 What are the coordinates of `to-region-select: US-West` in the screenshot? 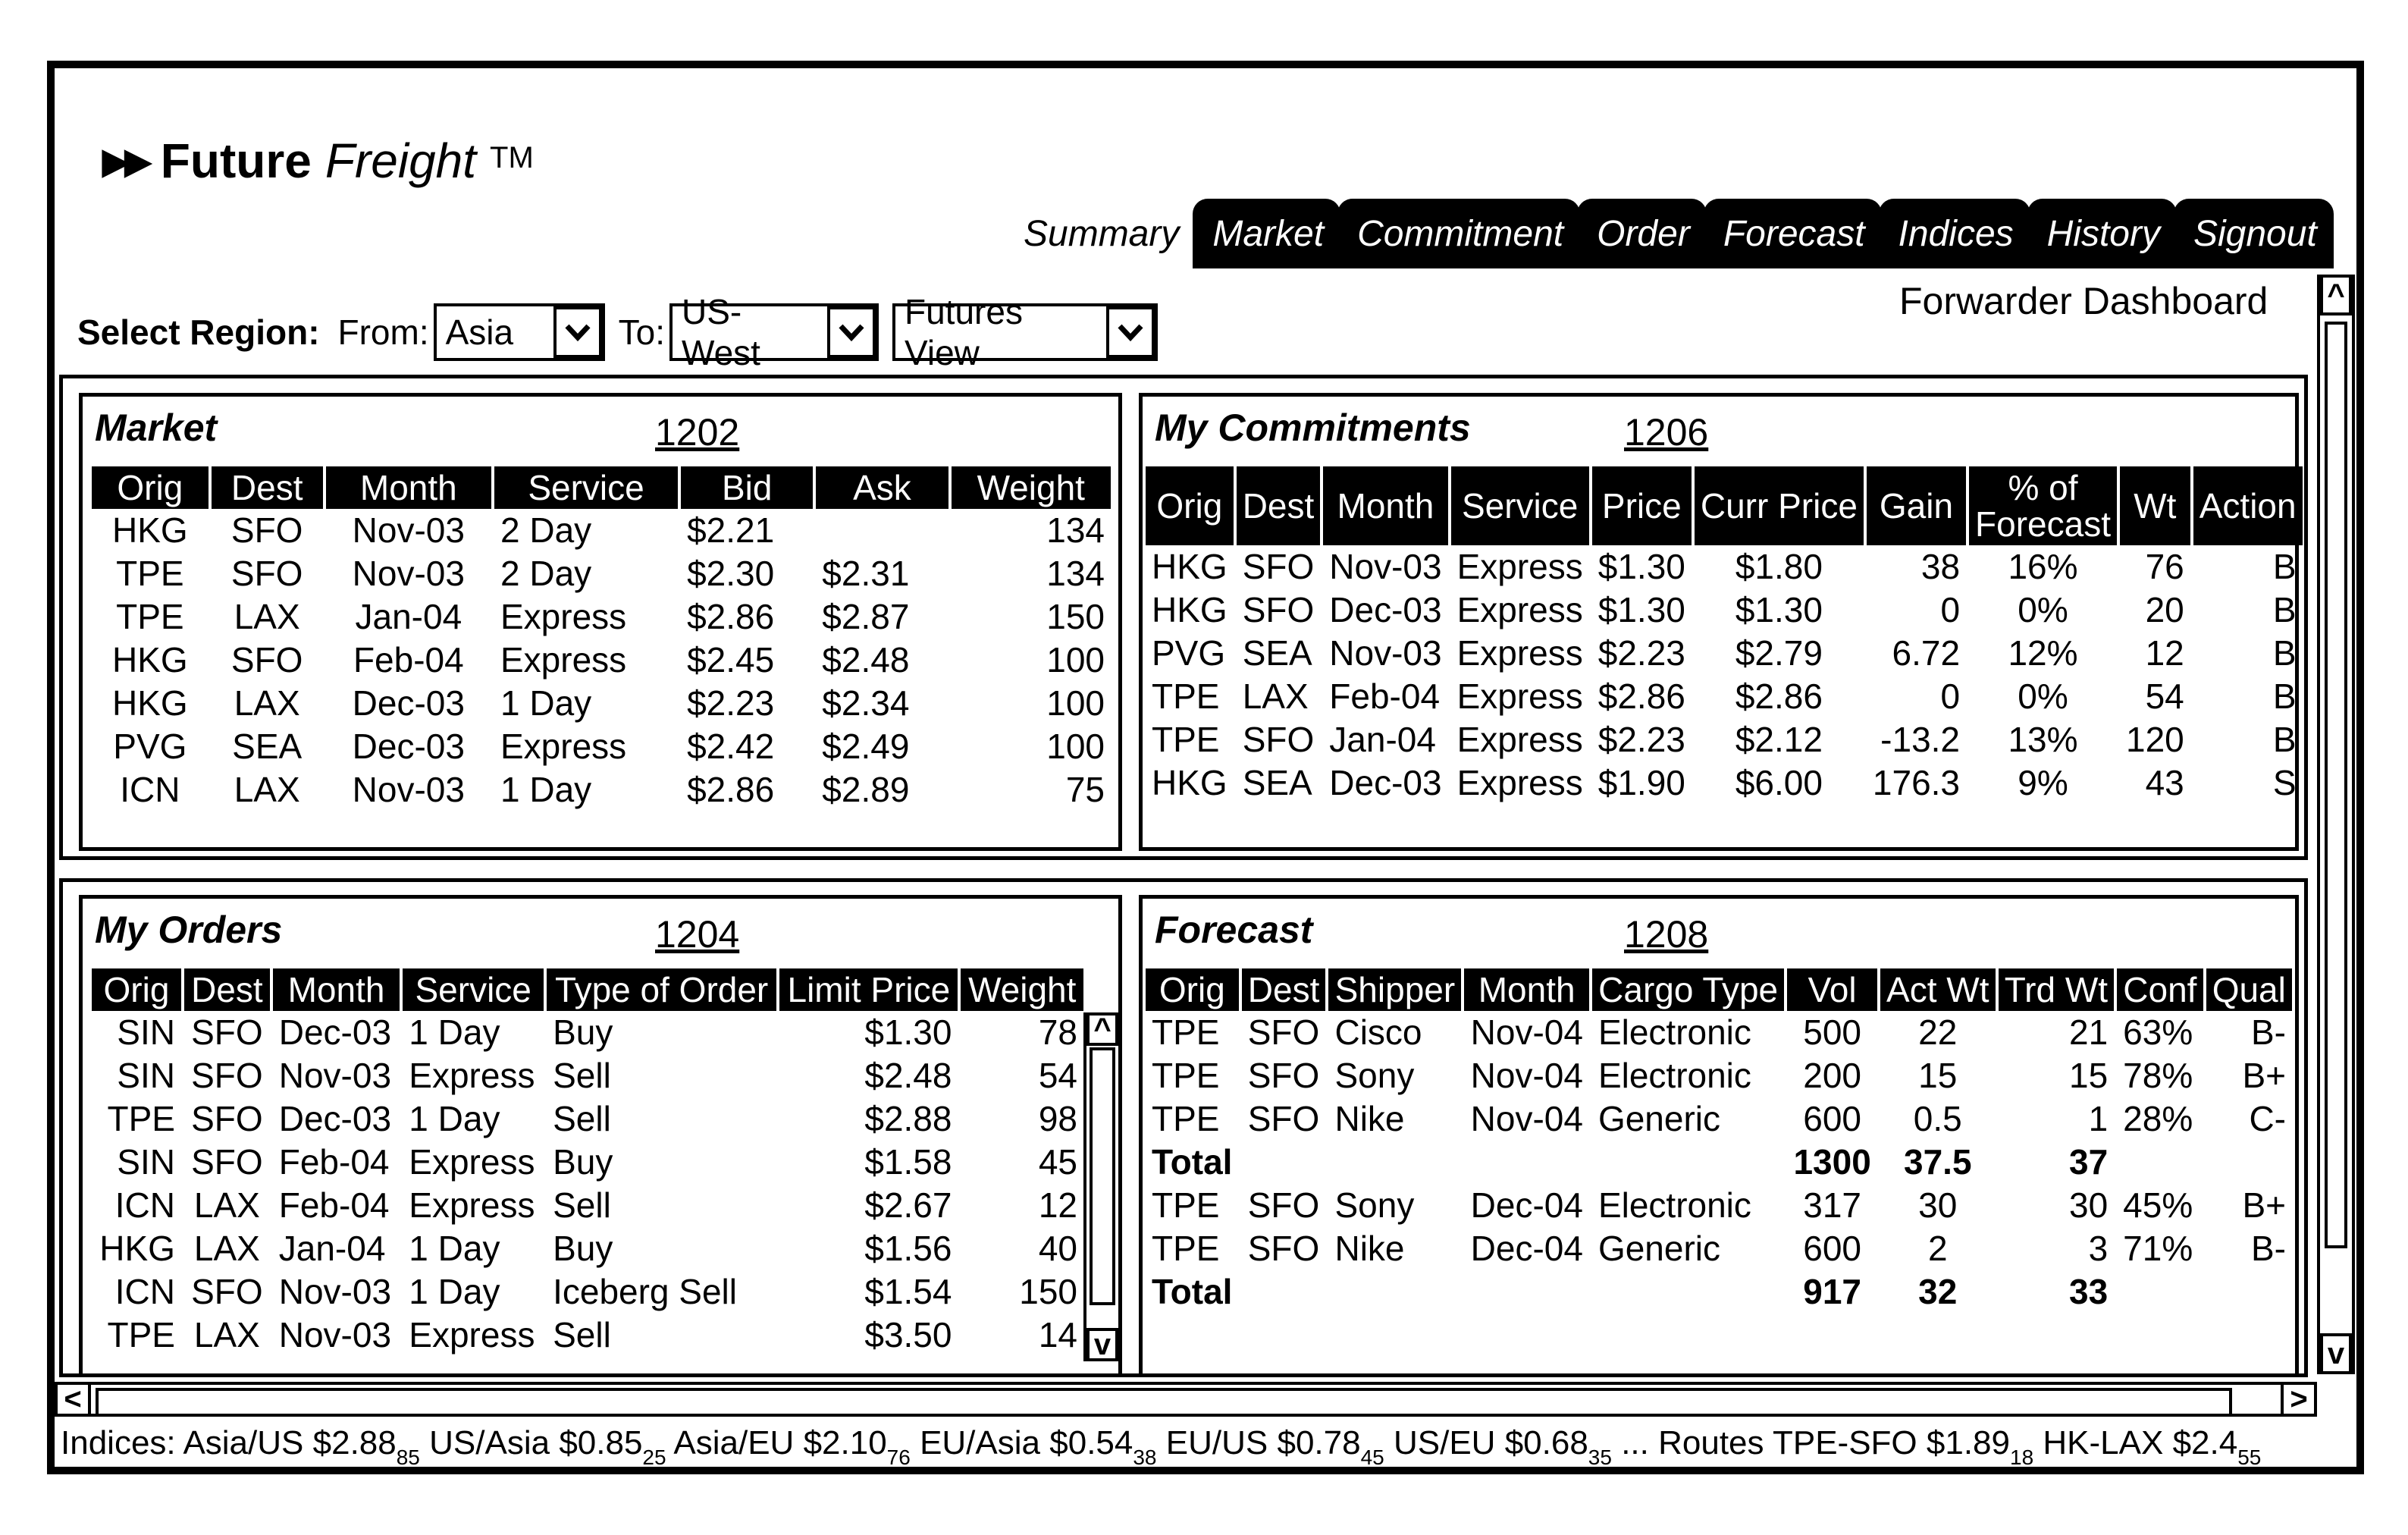 It's located at (774, 332).